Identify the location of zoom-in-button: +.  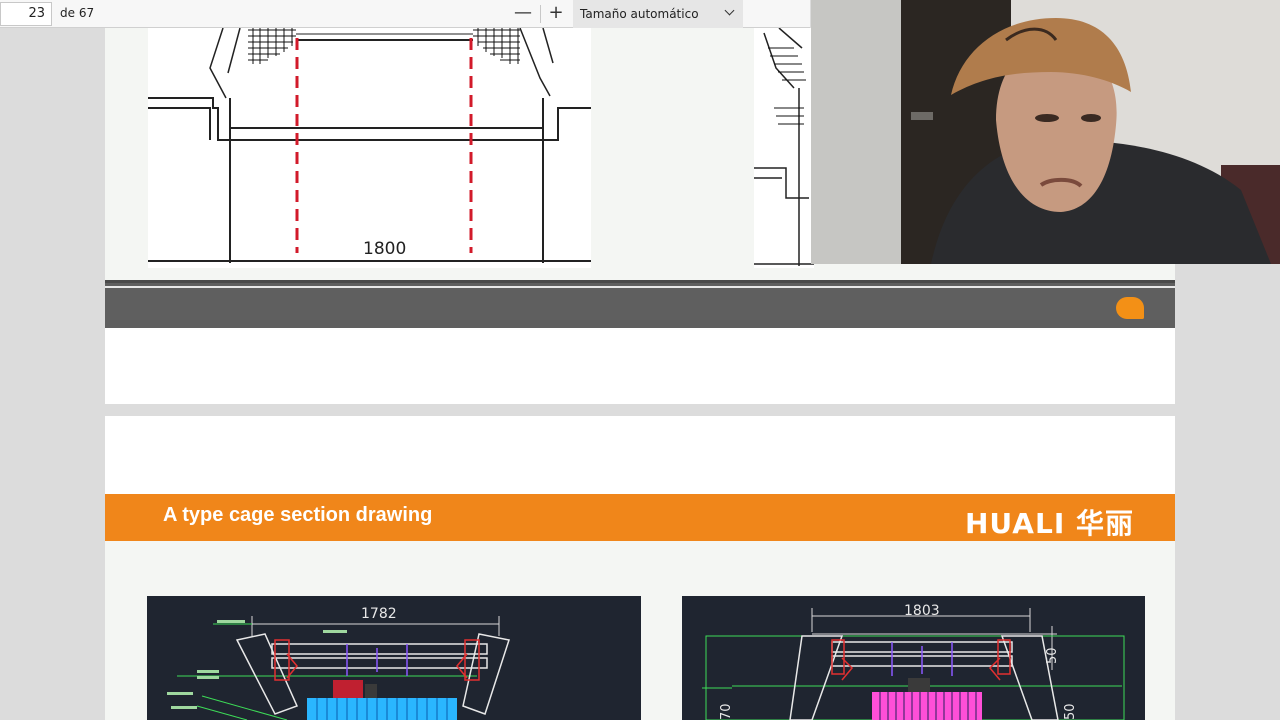
(556, 14).